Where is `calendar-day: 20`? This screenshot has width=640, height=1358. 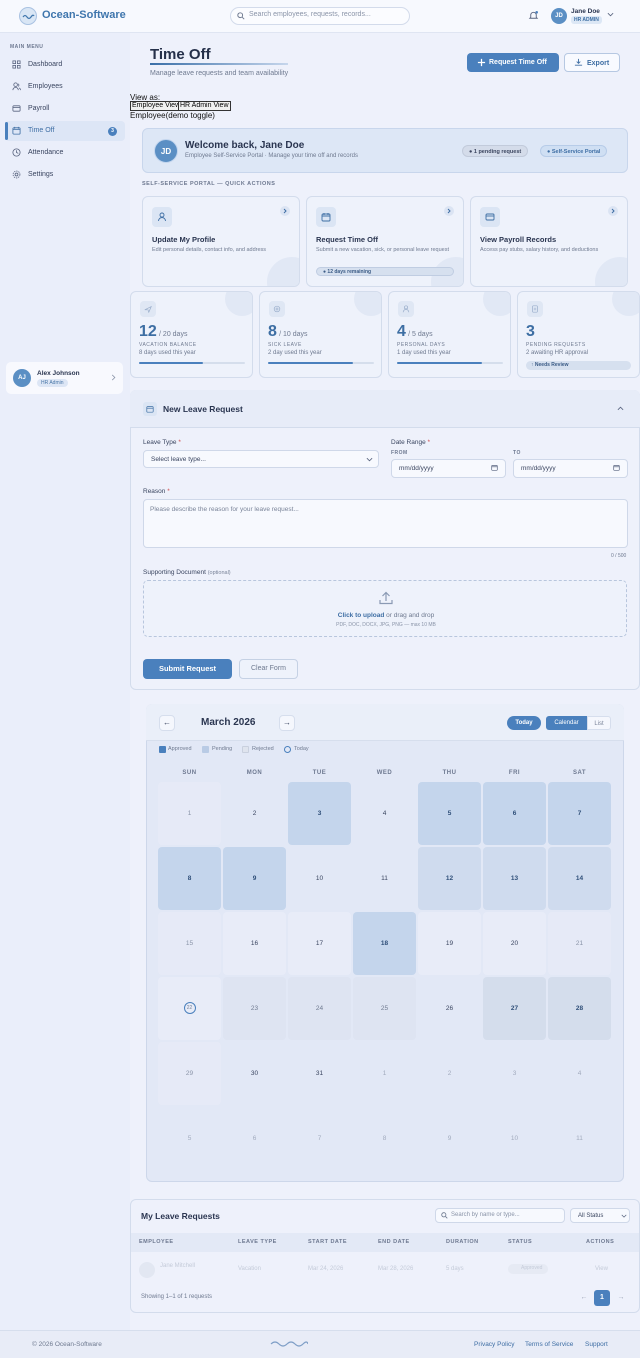
calendar-day: 20 is located at coordinates (514, 943).